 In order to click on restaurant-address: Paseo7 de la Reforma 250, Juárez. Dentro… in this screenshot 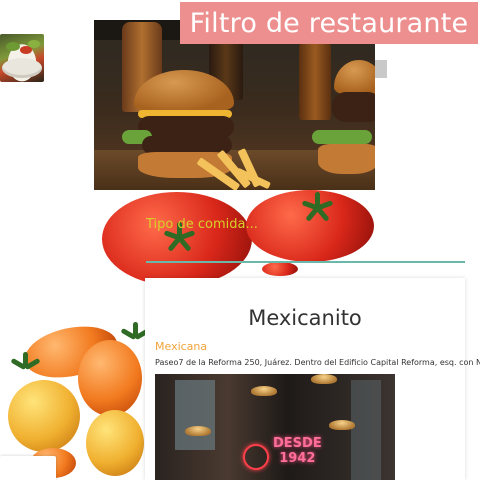, I will do `click(317, 362)`.